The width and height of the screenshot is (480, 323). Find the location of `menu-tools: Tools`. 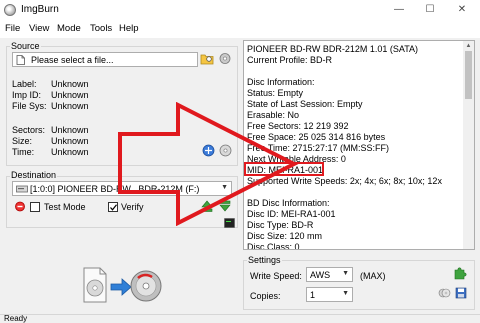

menu-tools: Tools is located at coordinates (101, 28).